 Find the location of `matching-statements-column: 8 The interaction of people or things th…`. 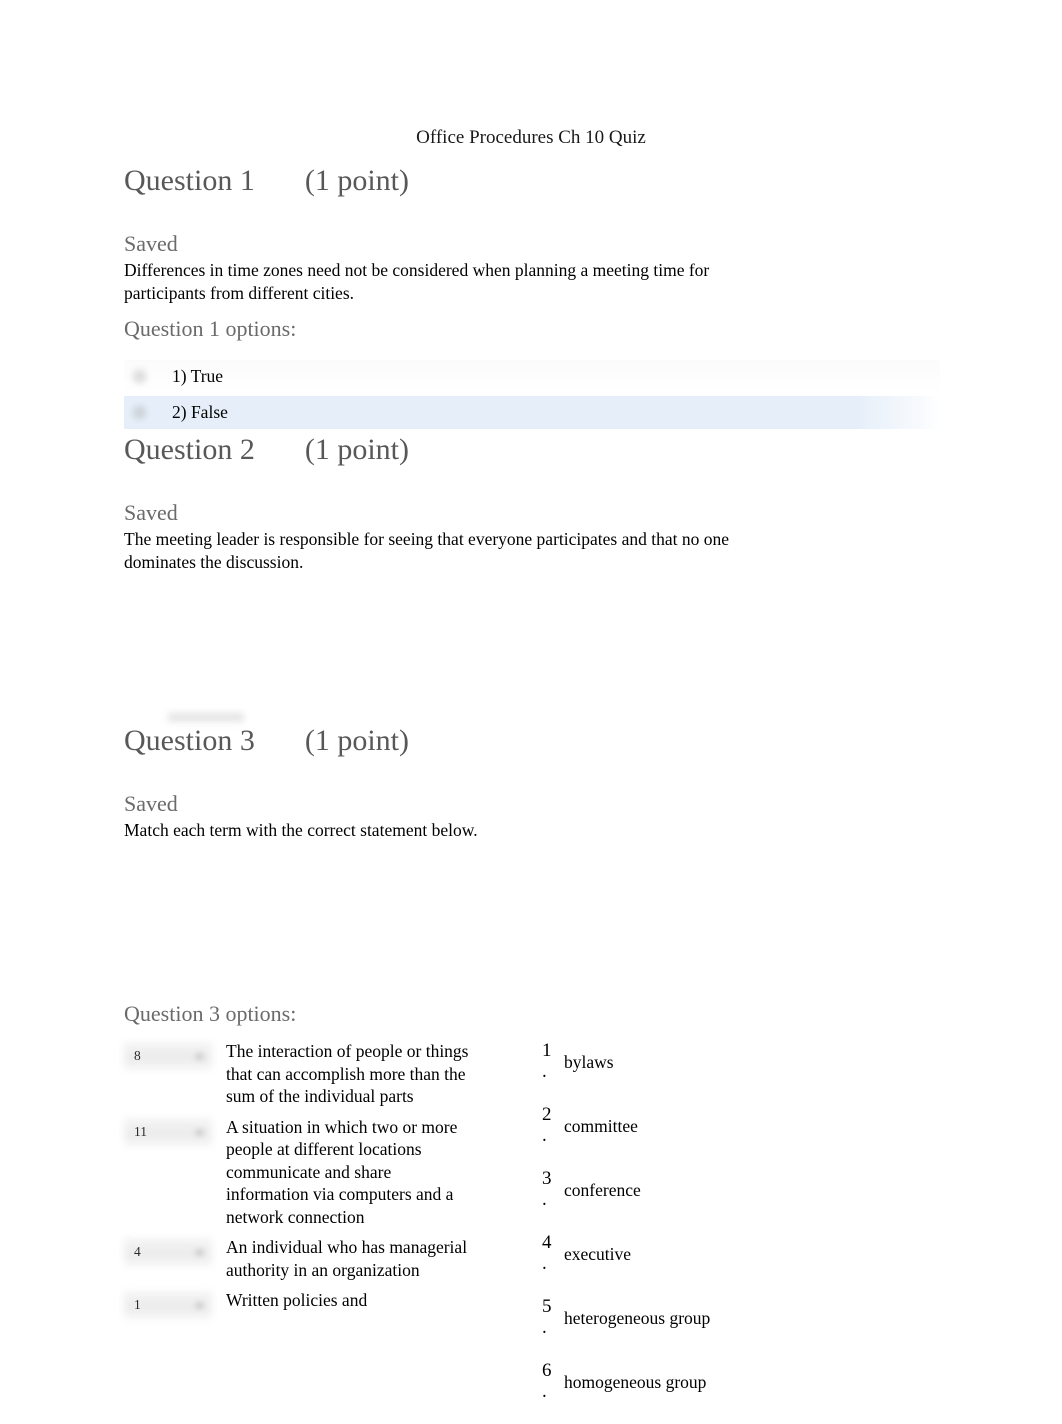

matching-statements-column: 8 The interaction of people or things th… is located at coordinates (299, 1183).